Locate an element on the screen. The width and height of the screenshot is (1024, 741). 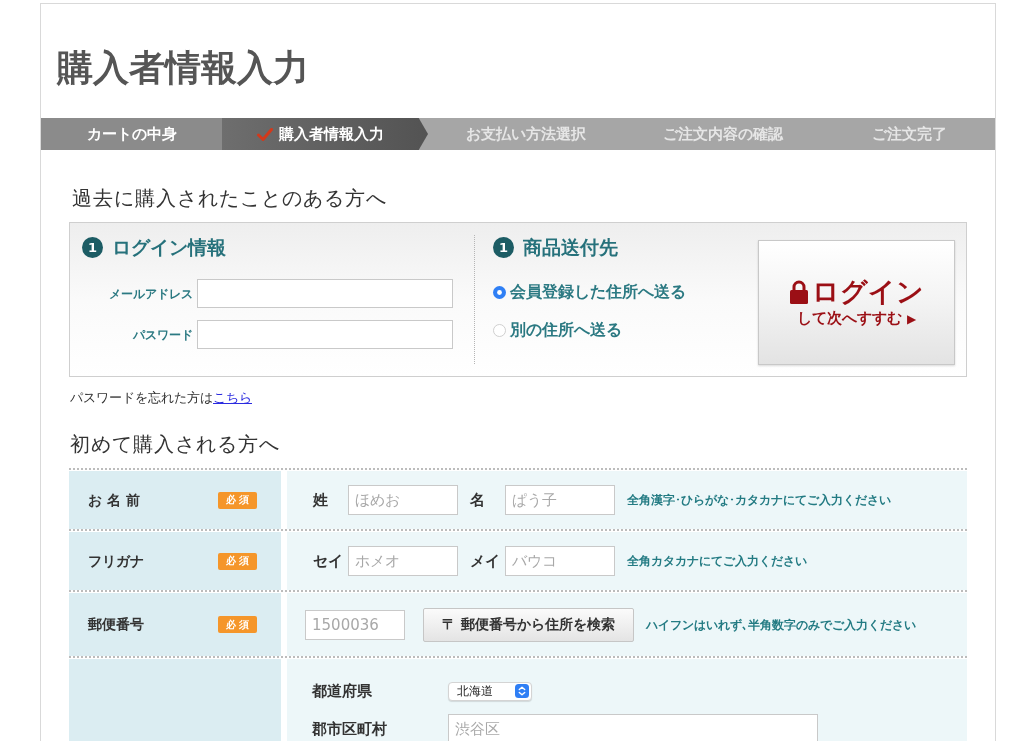
step-label: ご注文内容の確認 is located at coordinates (723, 134).